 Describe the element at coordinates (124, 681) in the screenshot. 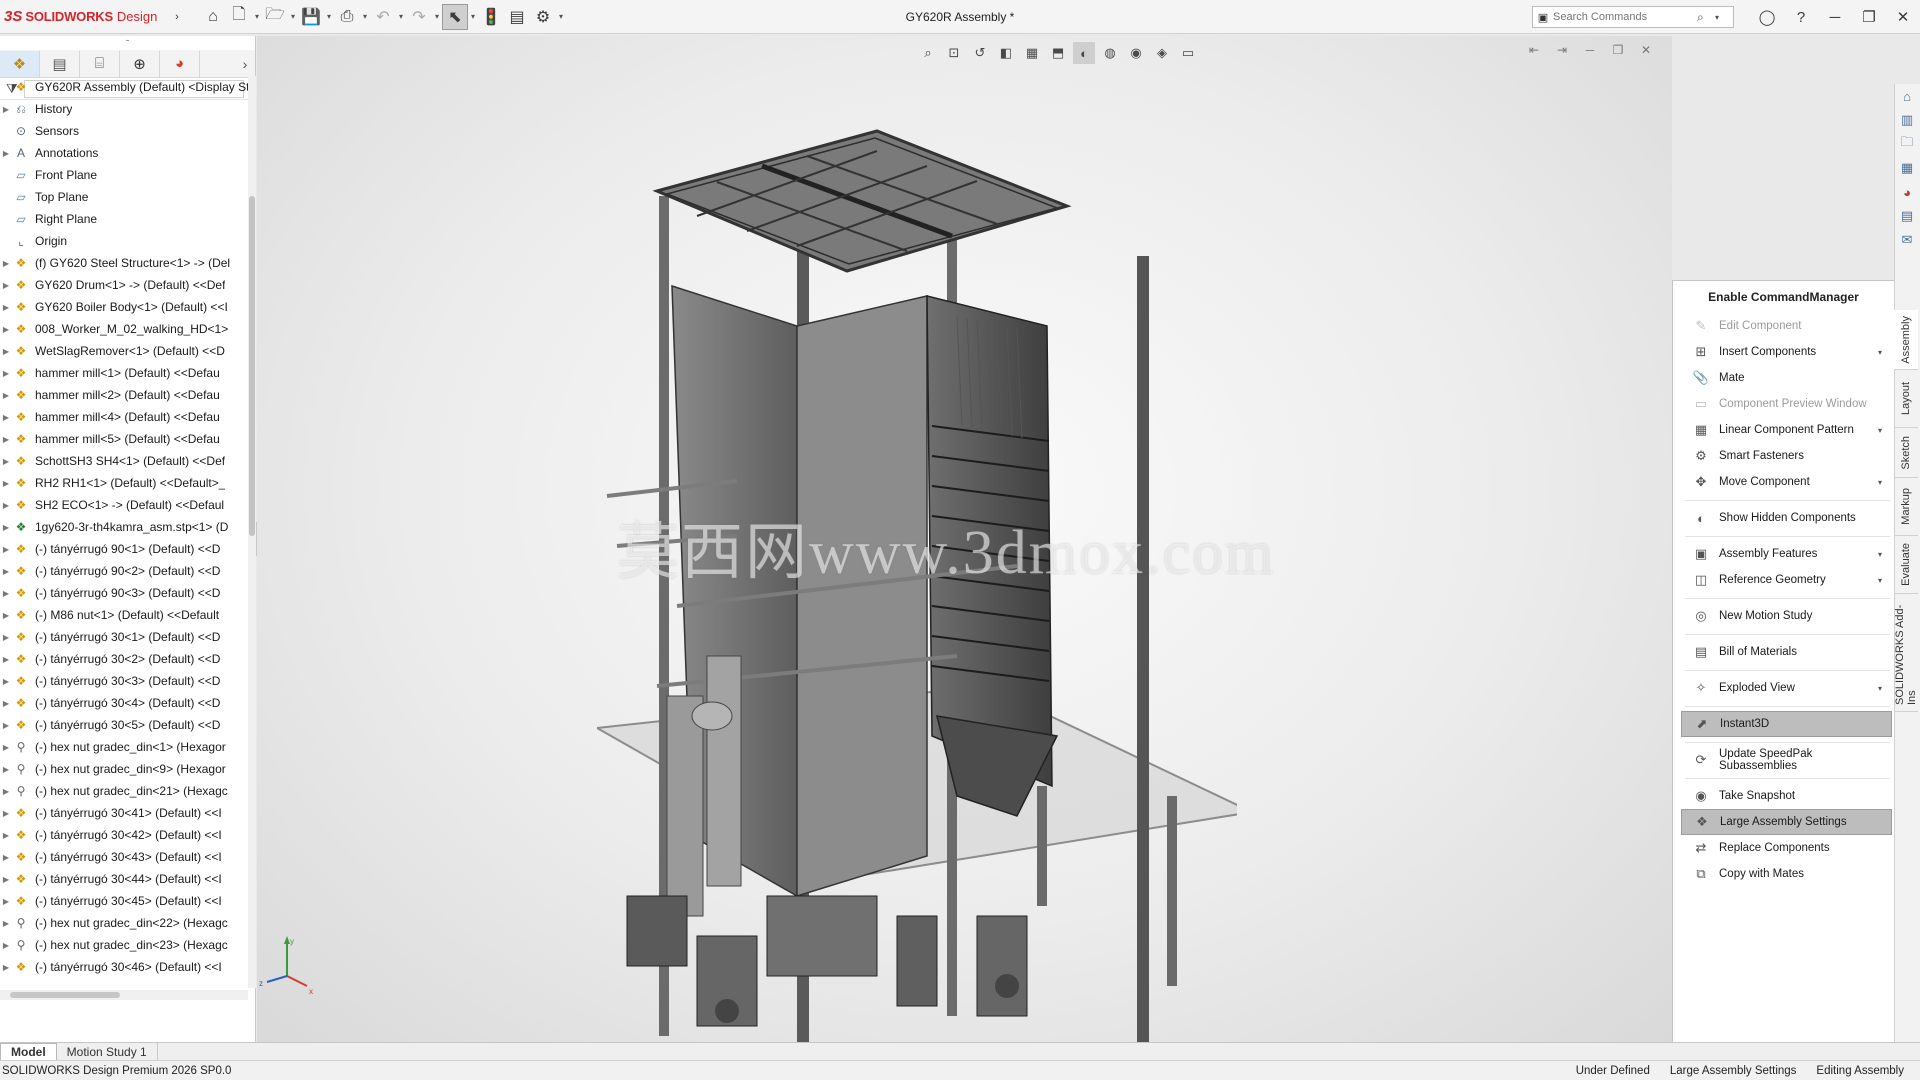

I see `tree-item: ▶ ❖ (-) tányérrugó 30<3> (Default) <<D` at that location.